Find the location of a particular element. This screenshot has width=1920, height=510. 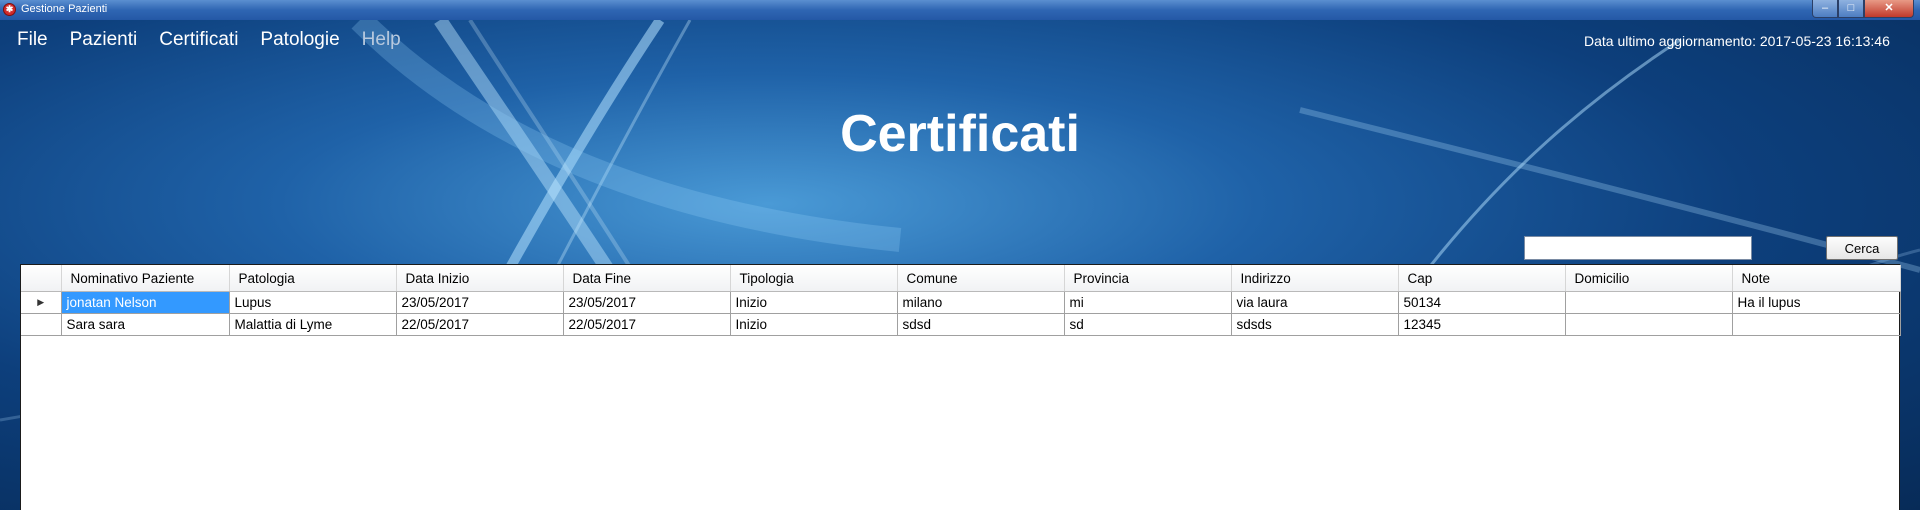

table-cell: 12345 is located at coordinates (1482, 324).